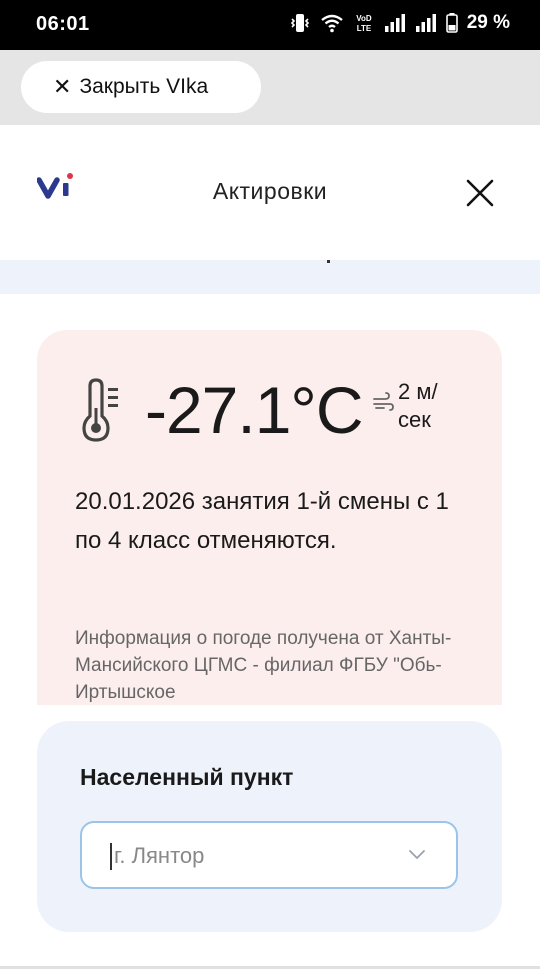  I want to click on close-icon, so click(480, 193).